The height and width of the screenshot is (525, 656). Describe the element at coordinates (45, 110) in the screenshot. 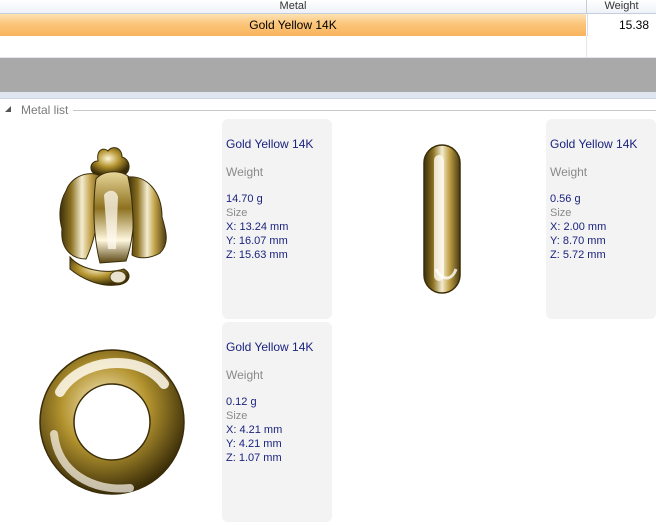

I see `section-title: Metal list` at that location.